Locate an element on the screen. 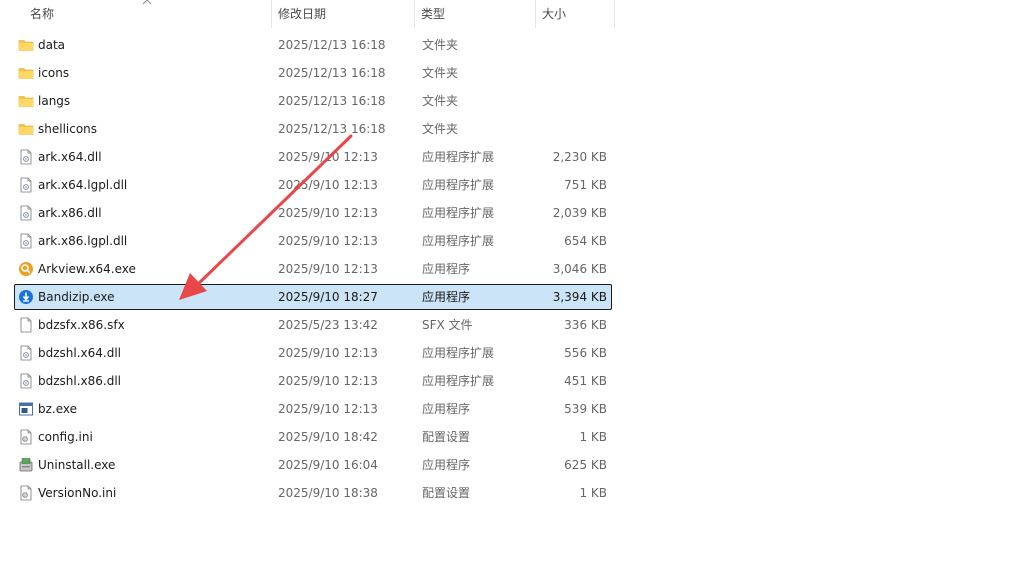 The image size is (1012, 566). file-row: Uninstall.exe 2025/9/10 16:04 应用程序 625 KB is located at coordinates (313, 465).